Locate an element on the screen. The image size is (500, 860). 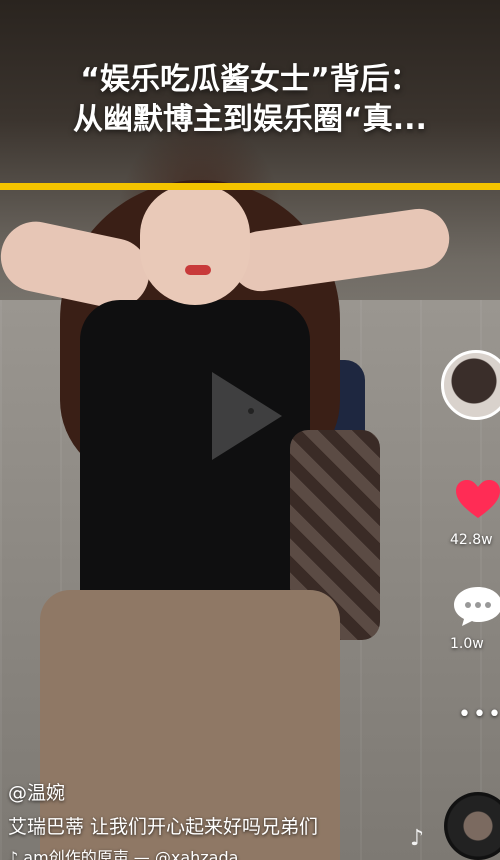
face is located at coordinates (195, 245).